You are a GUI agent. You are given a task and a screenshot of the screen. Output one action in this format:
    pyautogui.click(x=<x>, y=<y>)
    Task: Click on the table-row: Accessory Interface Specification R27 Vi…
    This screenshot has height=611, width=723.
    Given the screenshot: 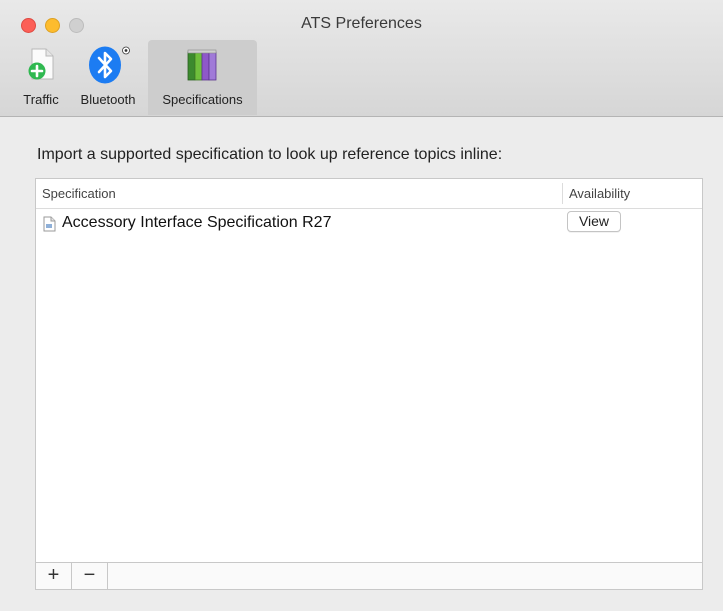 What is the action you would take?
    pyautogui.click(x=369, y=223)
    